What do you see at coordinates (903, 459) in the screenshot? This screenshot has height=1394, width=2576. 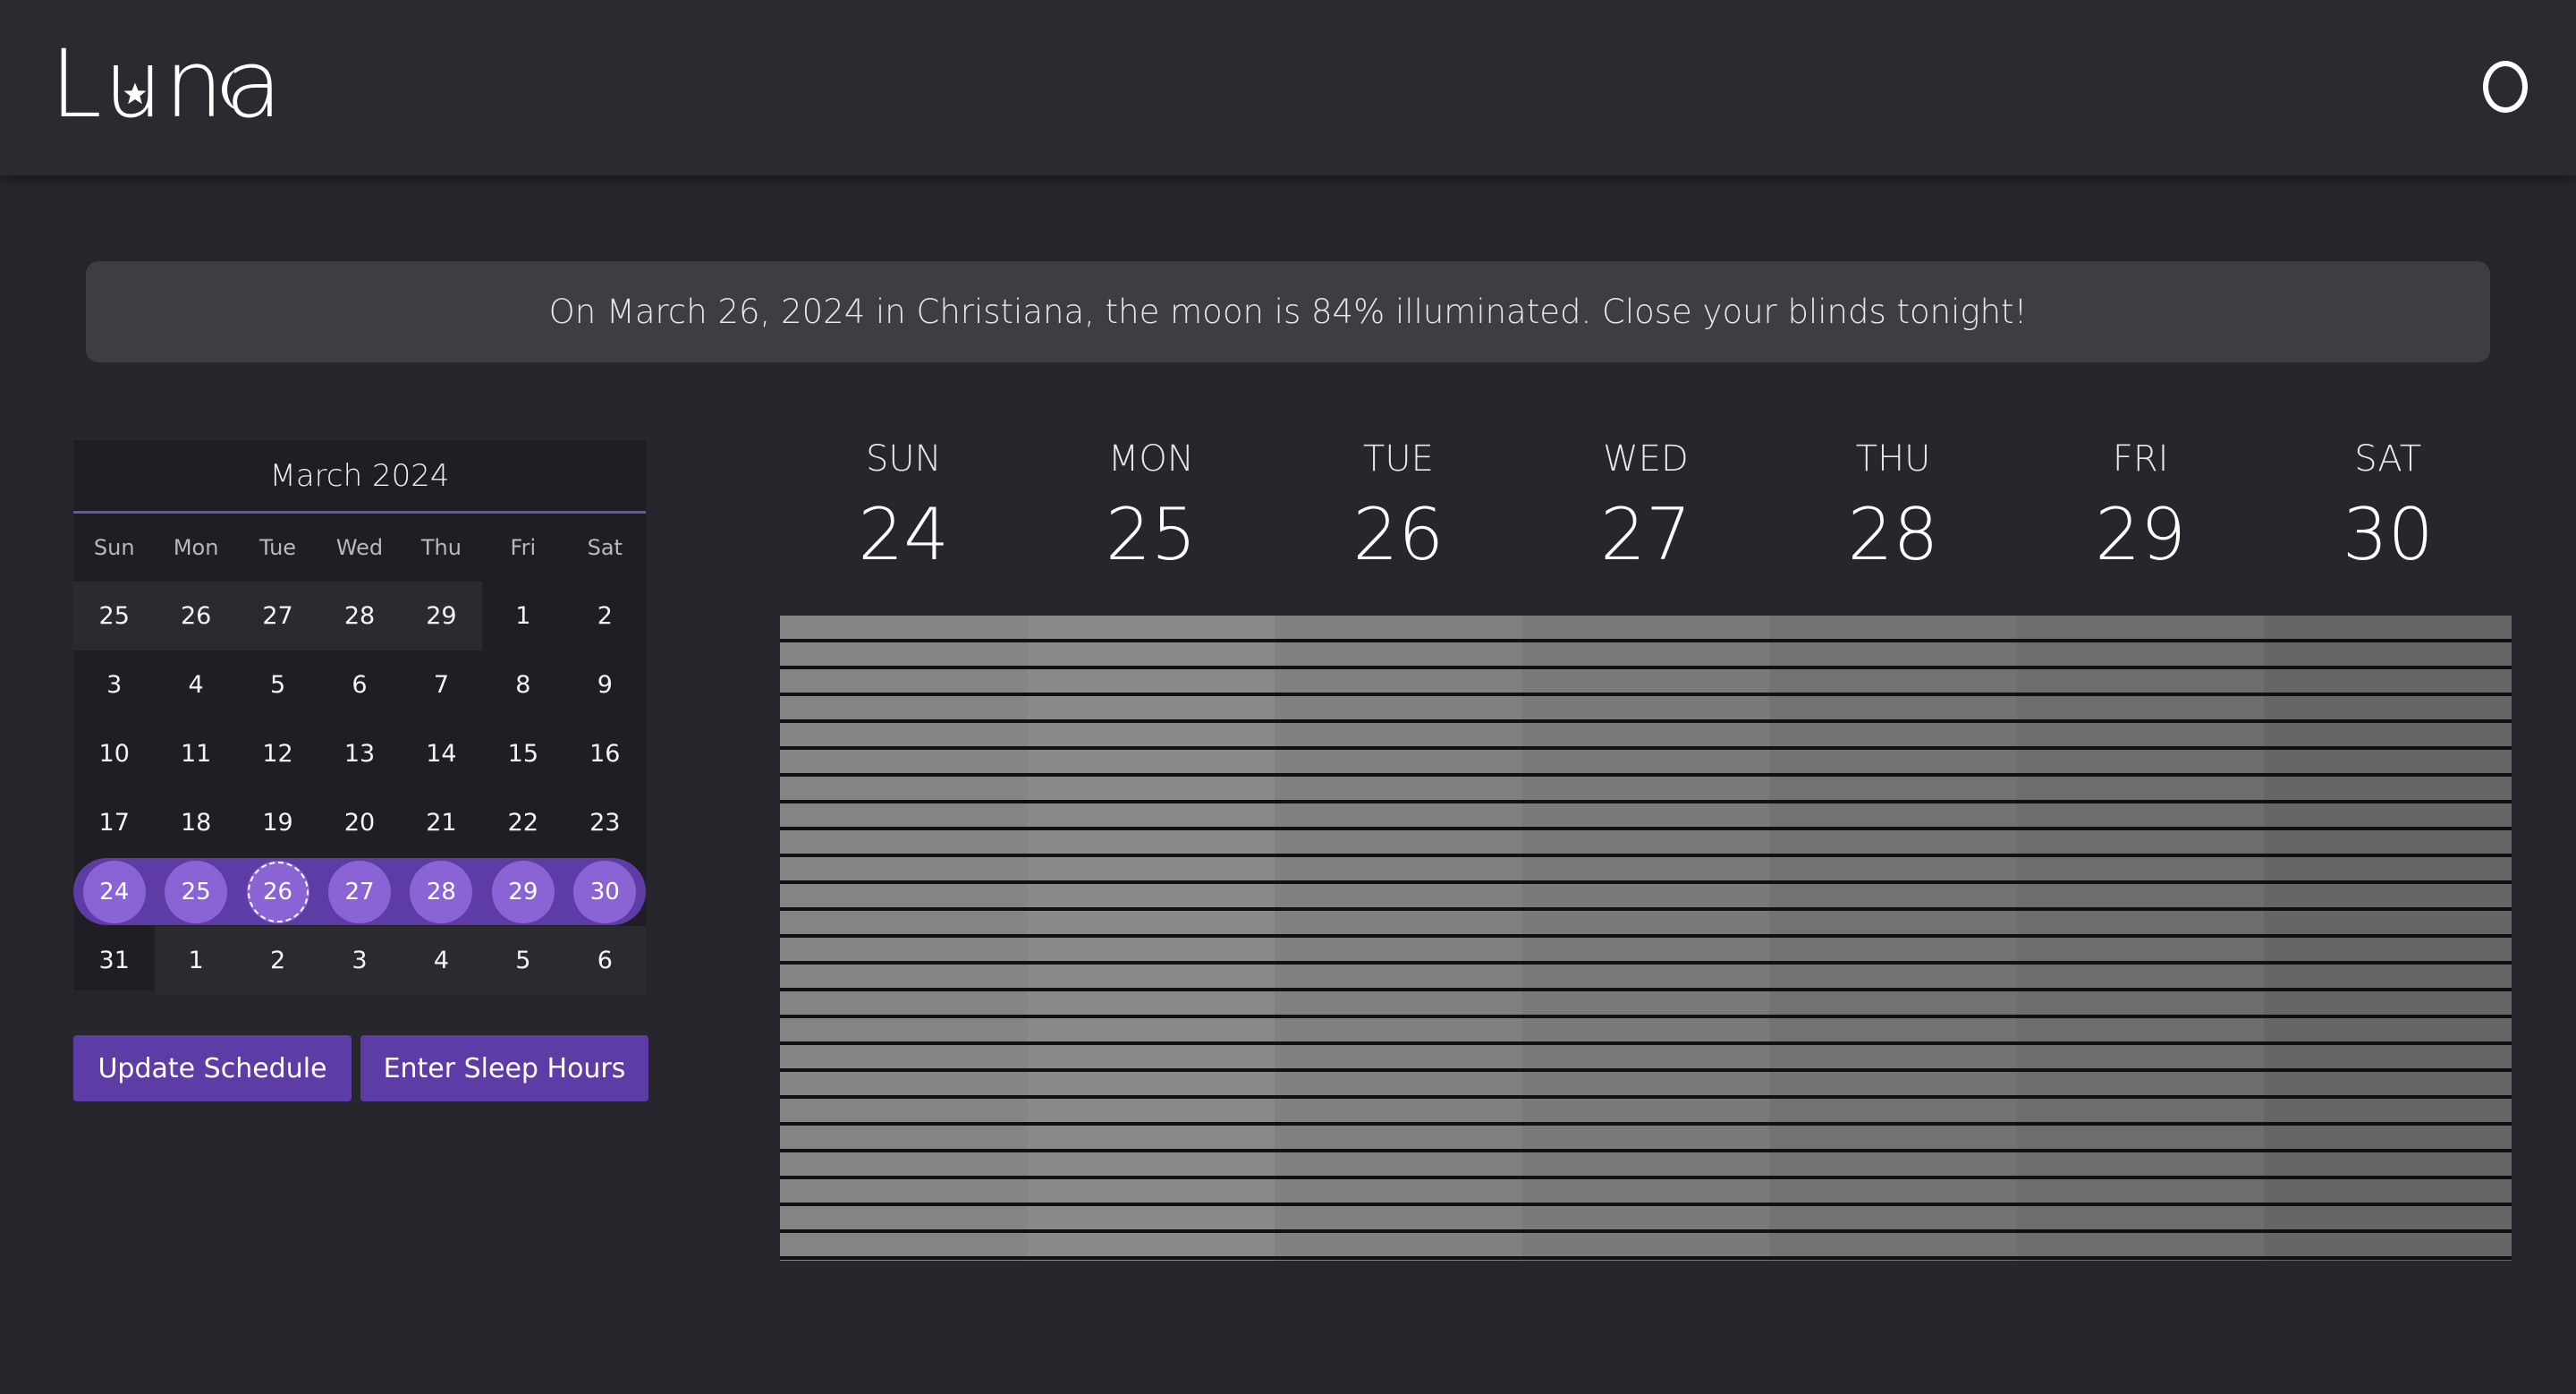 I see `week-day-name: SUN` at bounding box center [903, 459].